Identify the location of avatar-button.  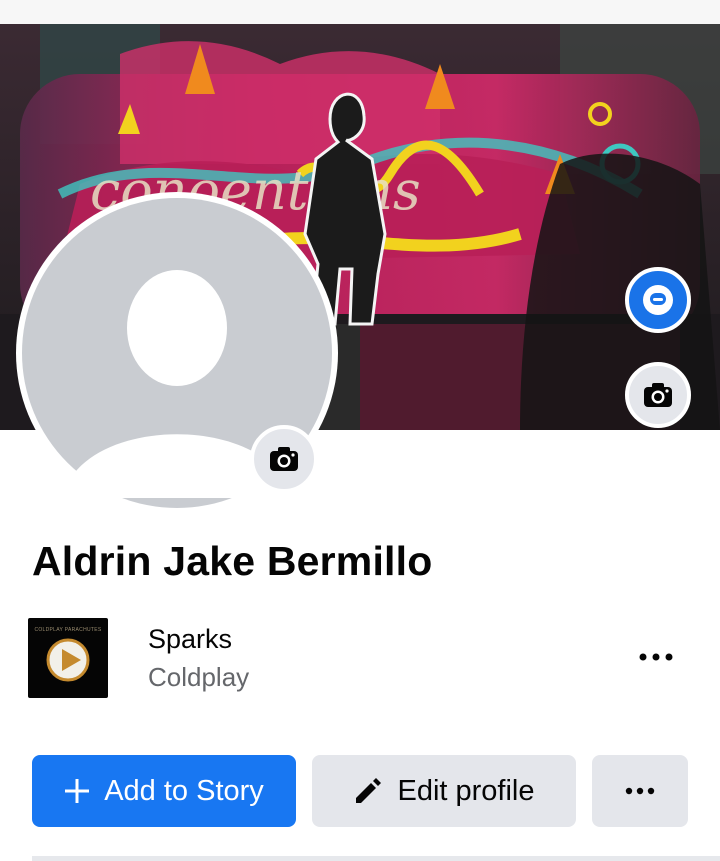
(658, 300).